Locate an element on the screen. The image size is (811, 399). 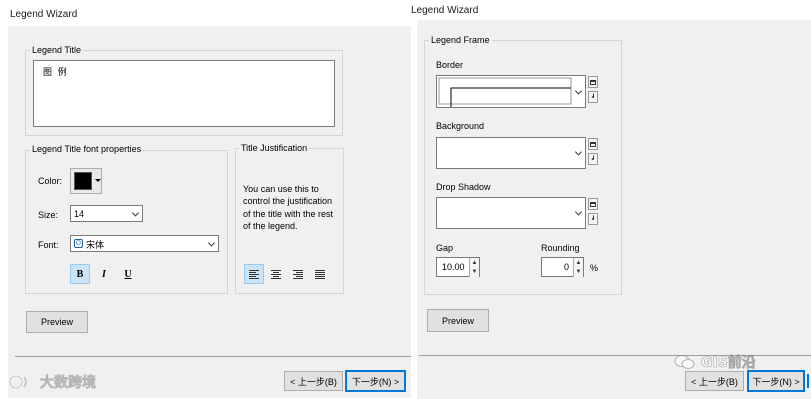
drop-shadow-combobox is located at coordinates (511, 213).